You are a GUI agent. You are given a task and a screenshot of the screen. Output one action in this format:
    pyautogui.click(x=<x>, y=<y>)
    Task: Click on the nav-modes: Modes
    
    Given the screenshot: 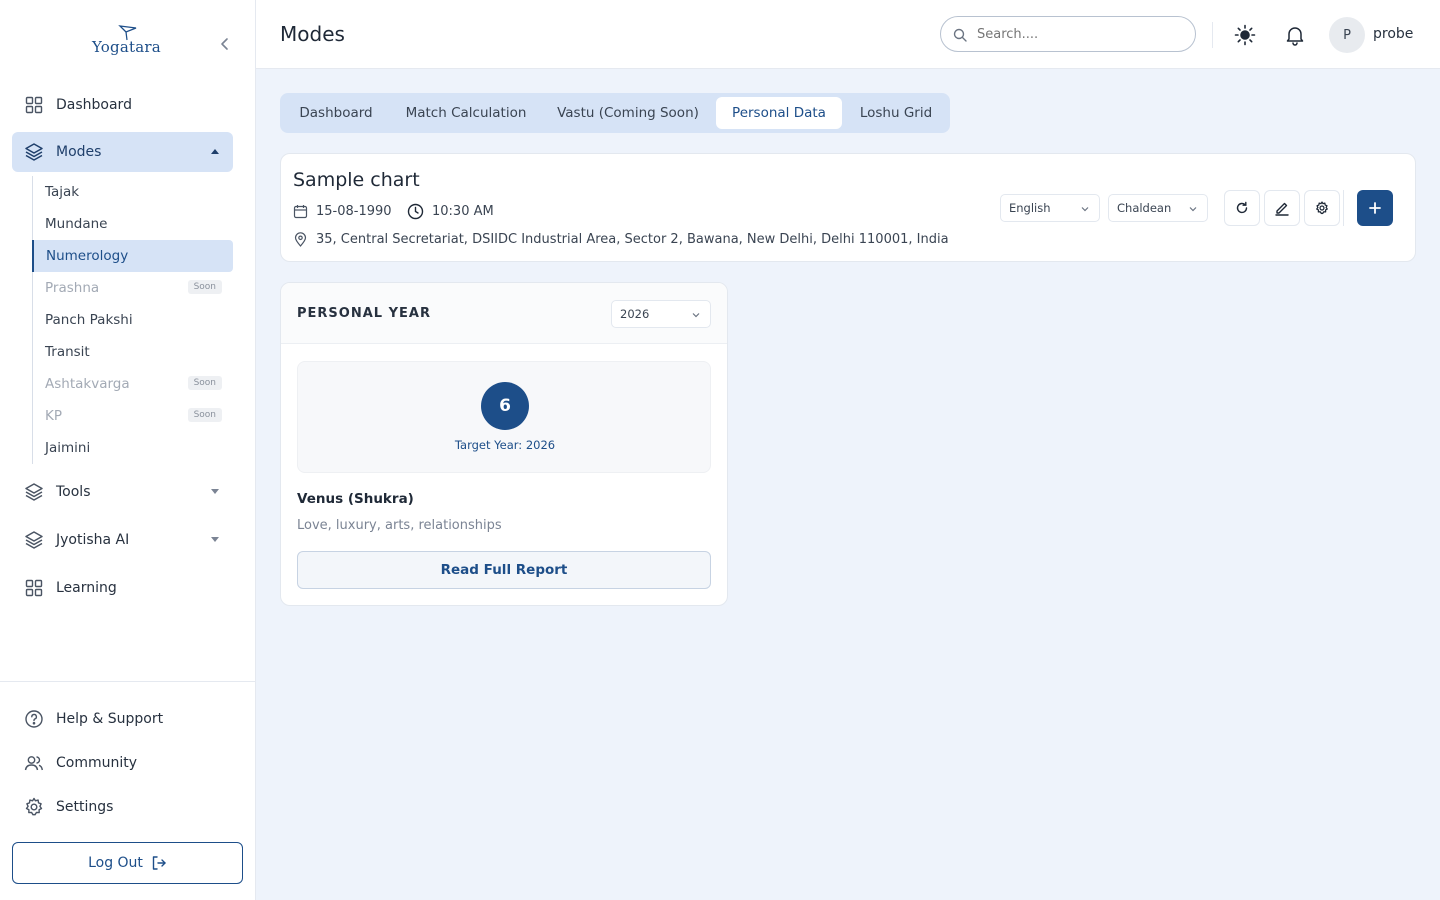 What is the action you would take?
    pyautogui.click(x=122, y=152)
    